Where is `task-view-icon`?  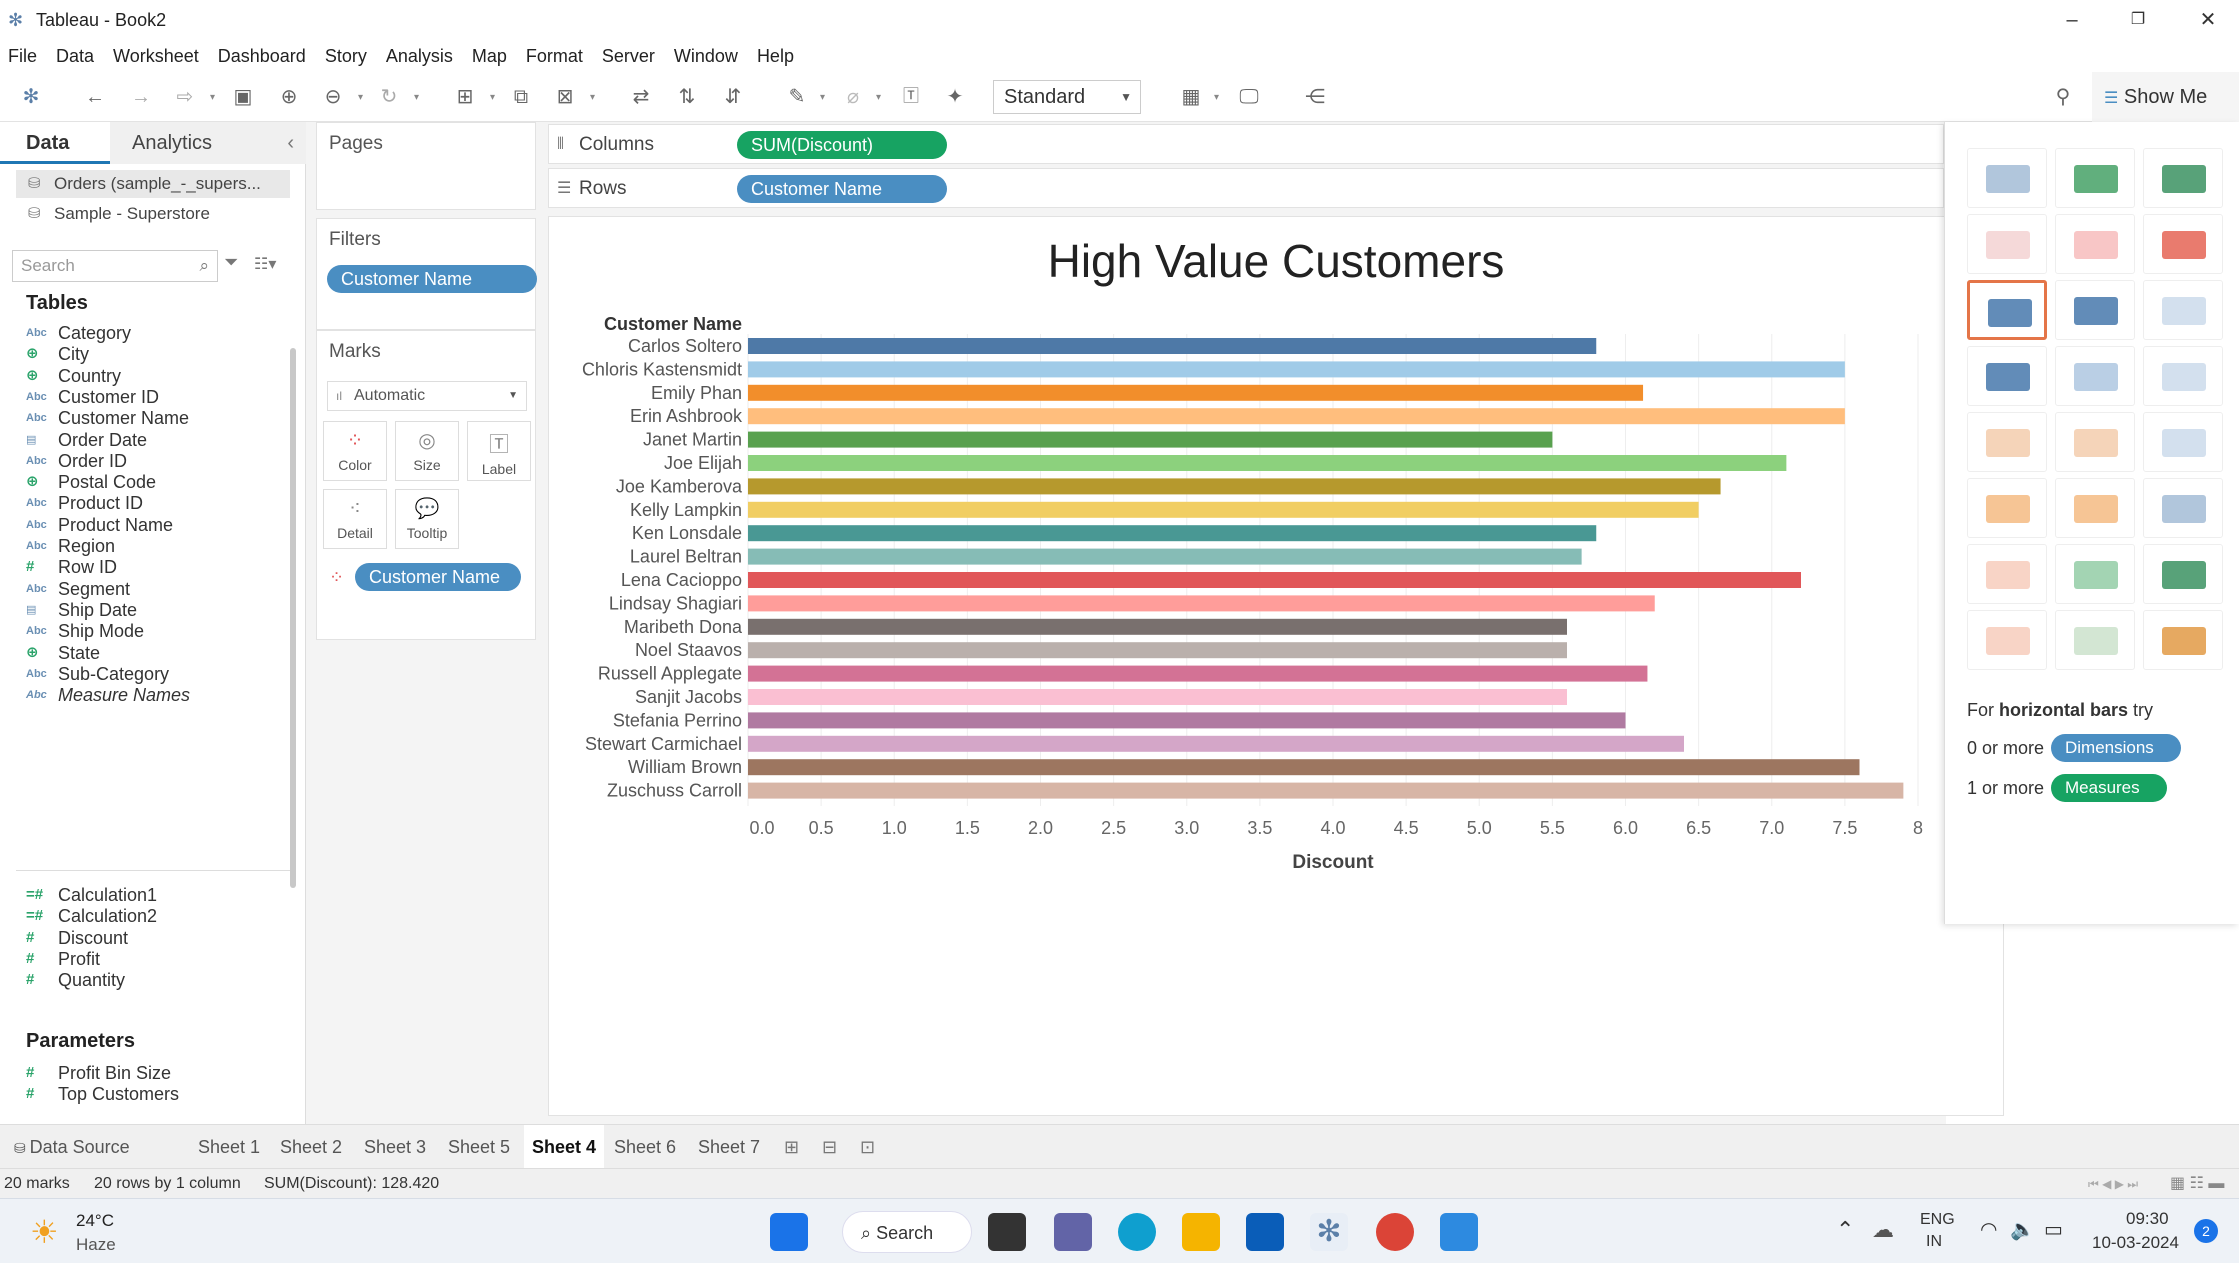 task-view-icon is located at coordinates (1007, 1232).